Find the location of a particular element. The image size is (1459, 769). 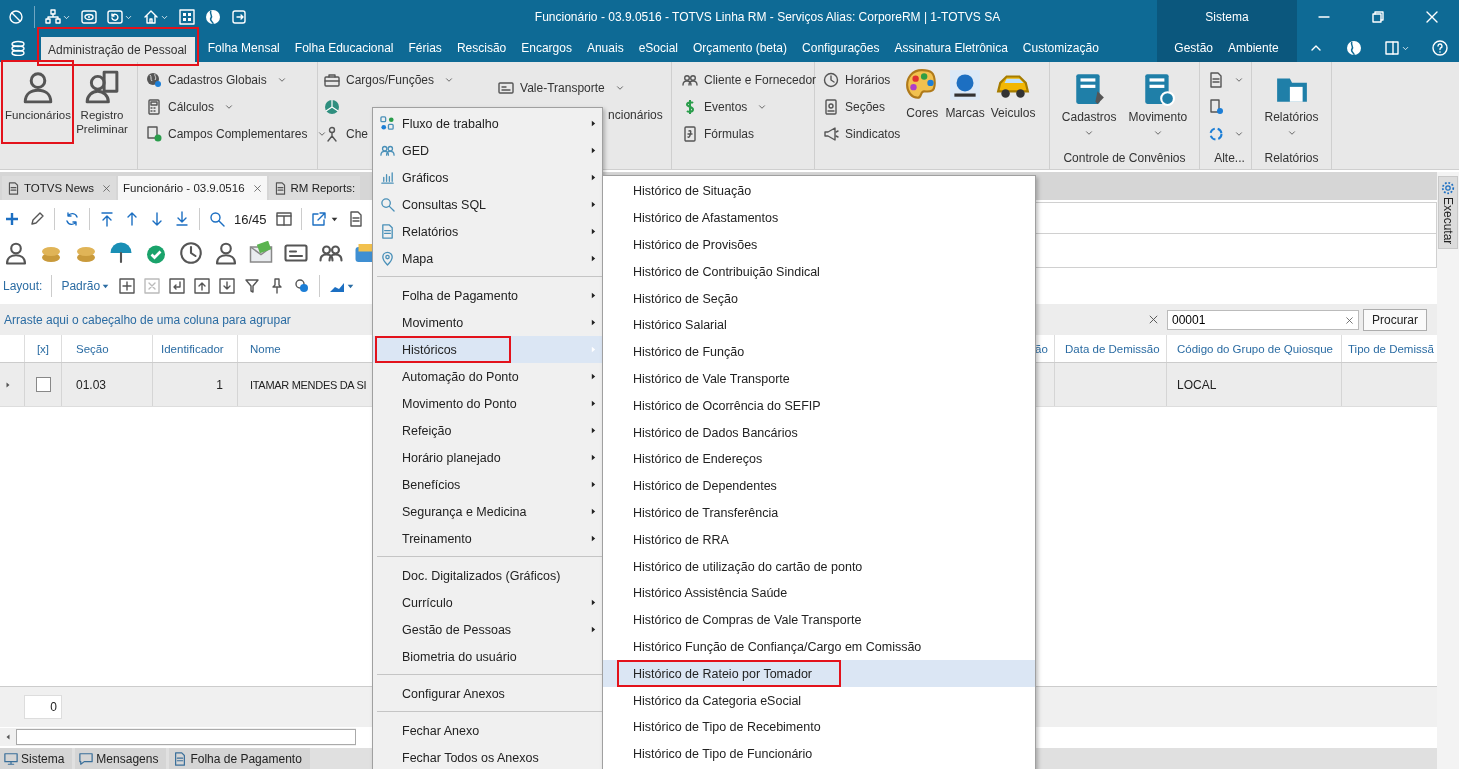

context-header: Sistema is located at coordinates (1227, 17).